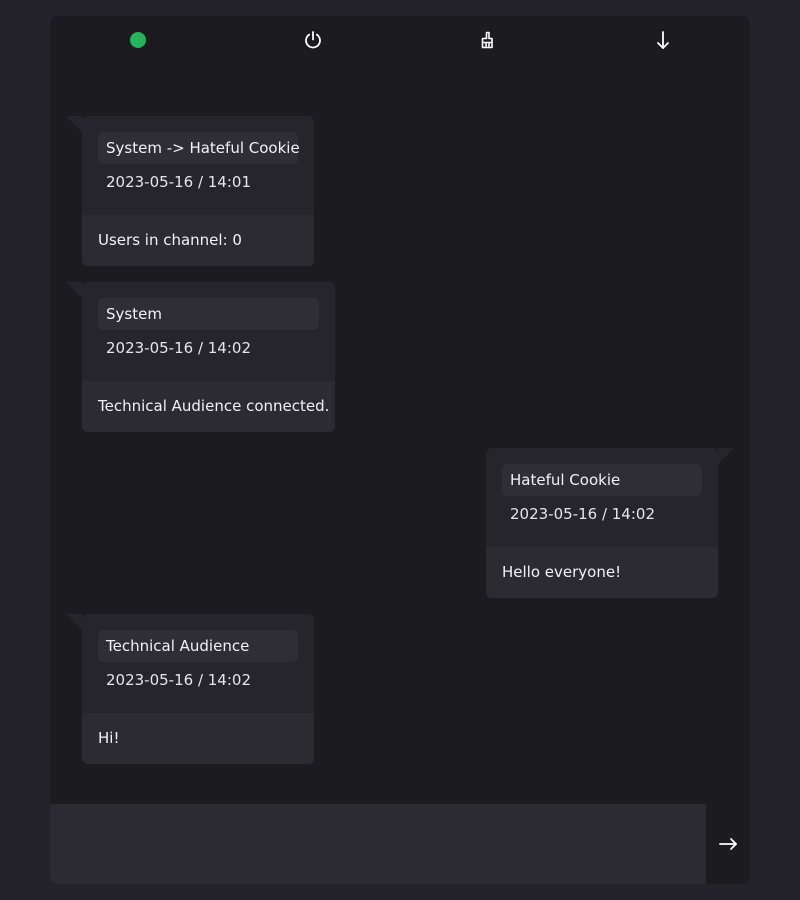  What do you see at coordinates (198, 646) in the screenshot?
I see `message-author: Technical Audience` at bounding box center [198, 646].